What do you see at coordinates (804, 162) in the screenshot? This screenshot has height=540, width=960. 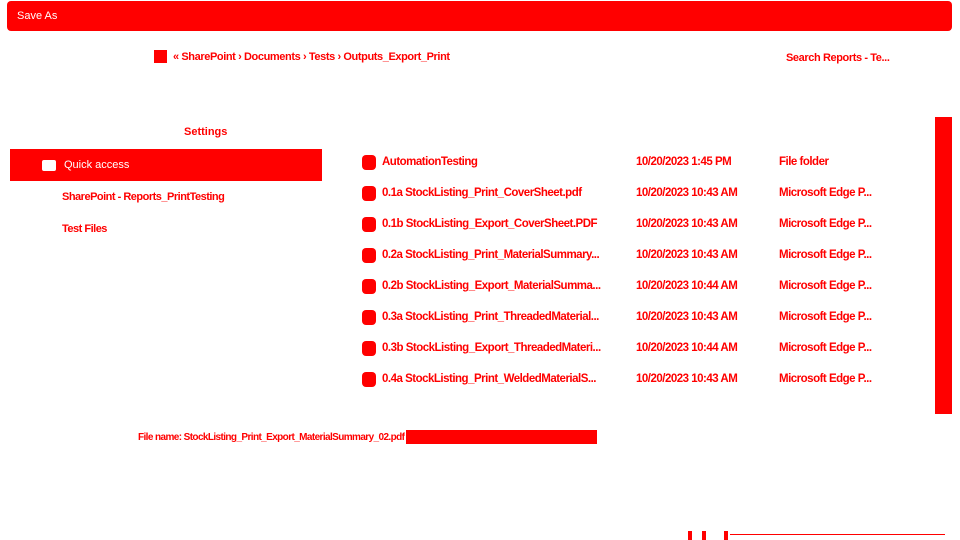 I see `file-type: File folder` at bounding box center [804, 162].